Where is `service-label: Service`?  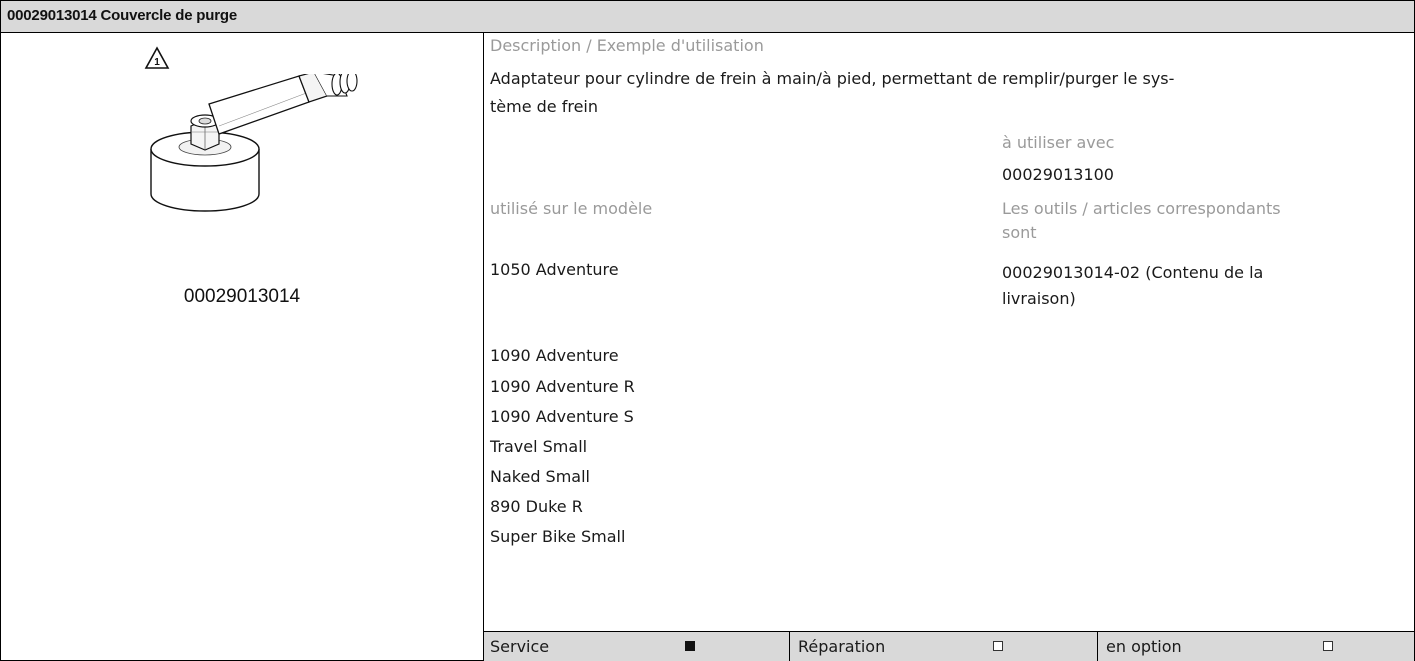 service-label: Service is located at coordinates (520, 646).